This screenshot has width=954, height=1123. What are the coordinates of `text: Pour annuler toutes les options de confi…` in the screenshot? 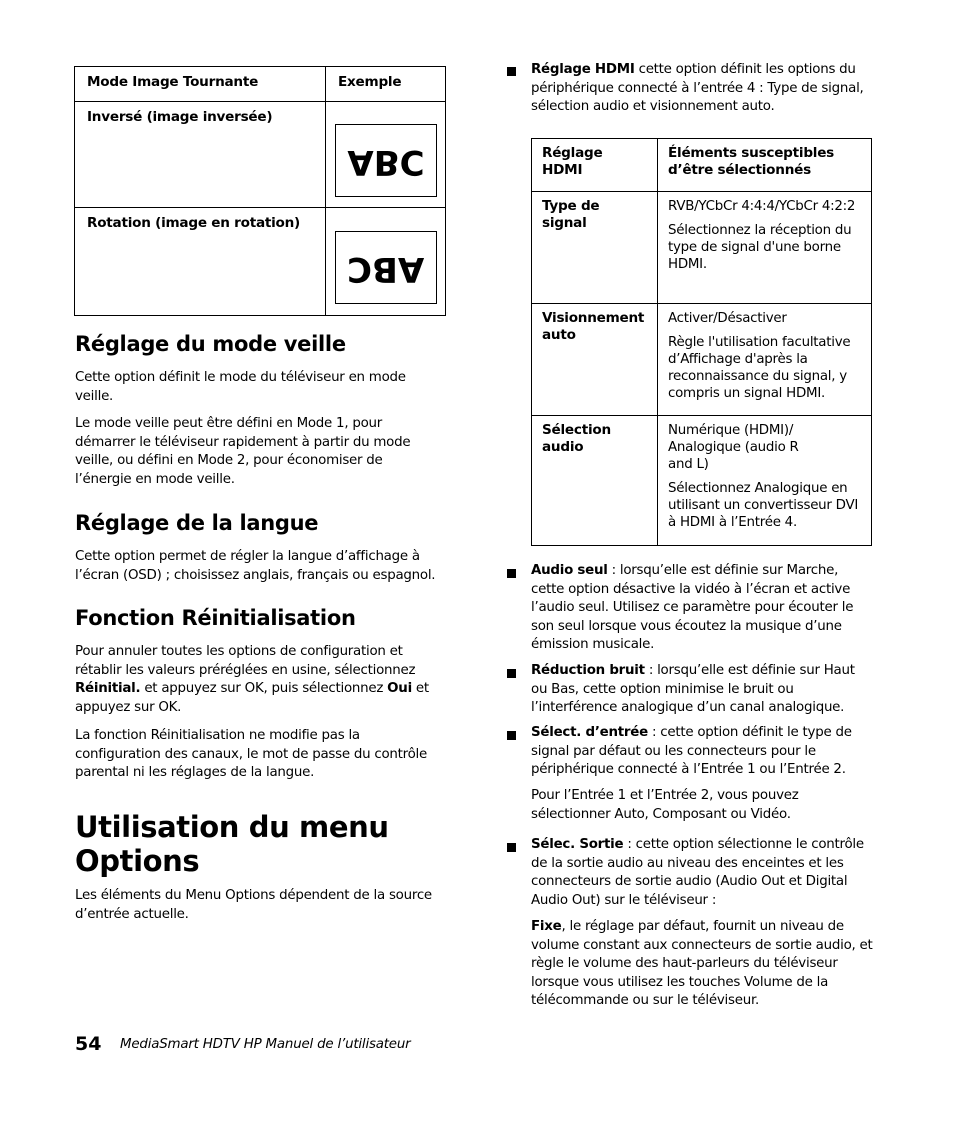 It's located at (245, 661).